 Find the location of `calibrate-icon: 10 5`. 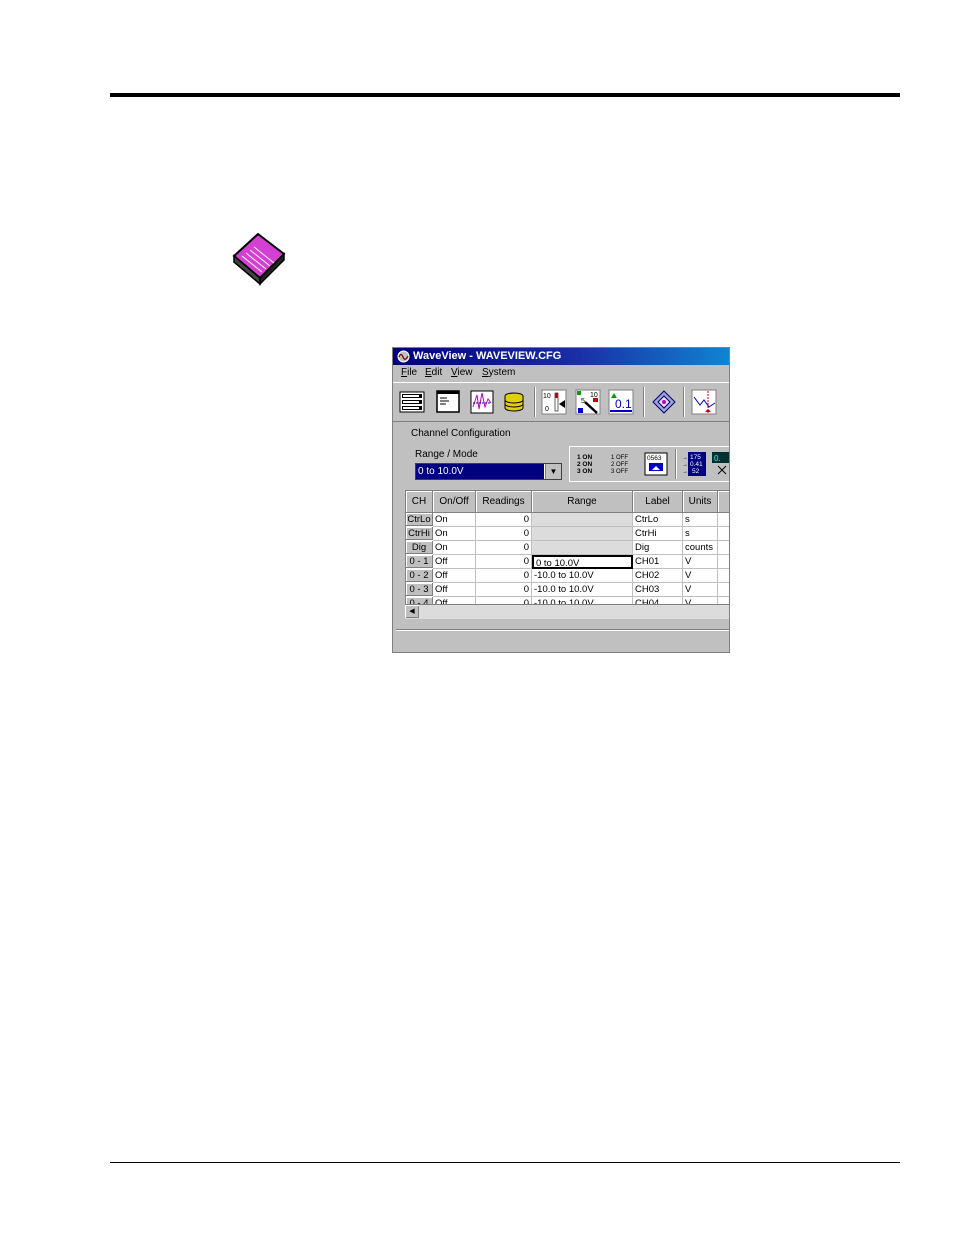

calibrate-icon: 10 5 is located at coordinates (588, 402).